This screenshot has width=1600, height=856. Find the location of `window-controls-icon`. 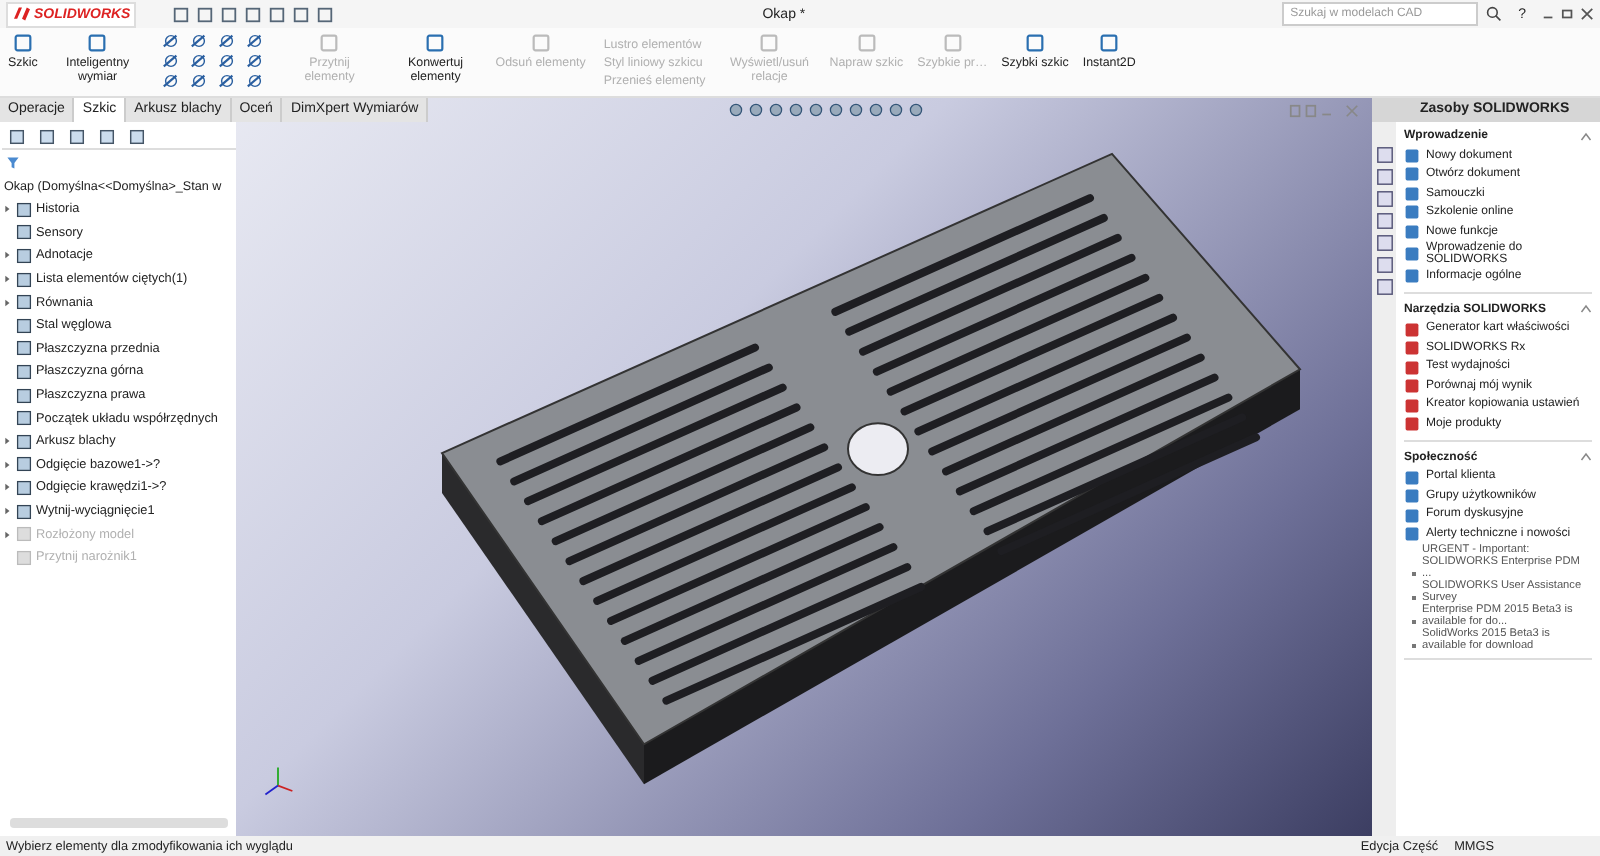

window-controls-icon is located at coordinates (1568, 14).